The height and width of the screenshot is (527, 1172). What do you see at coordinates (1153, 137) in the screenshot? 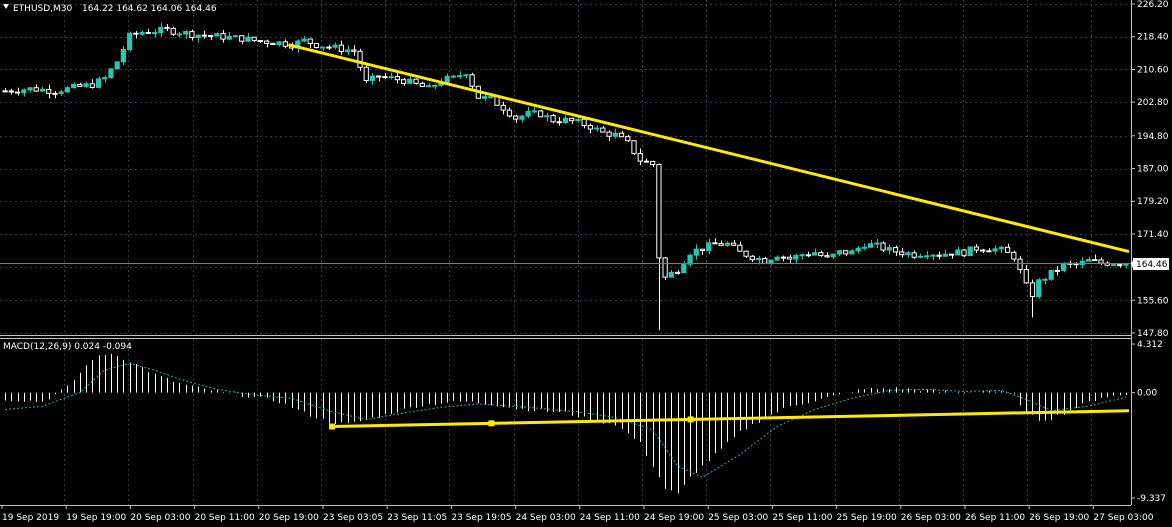
I see `price-scale-label: 194.80` at bounding box center [1153, 137].